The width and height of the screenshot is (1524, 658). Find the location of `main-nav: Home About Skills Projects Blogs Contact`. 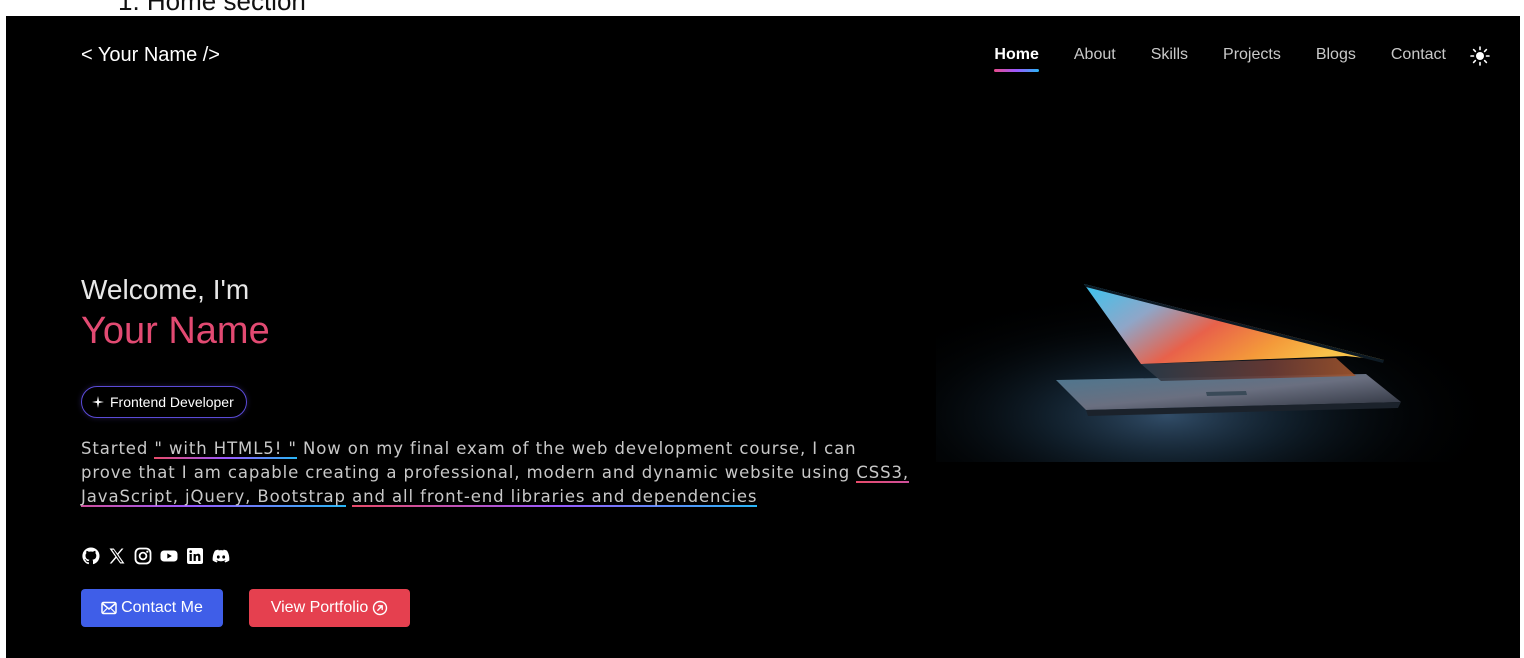

main-nav: Home About Skills Projects Blogs Contact is located at coordinates (1242, 59).